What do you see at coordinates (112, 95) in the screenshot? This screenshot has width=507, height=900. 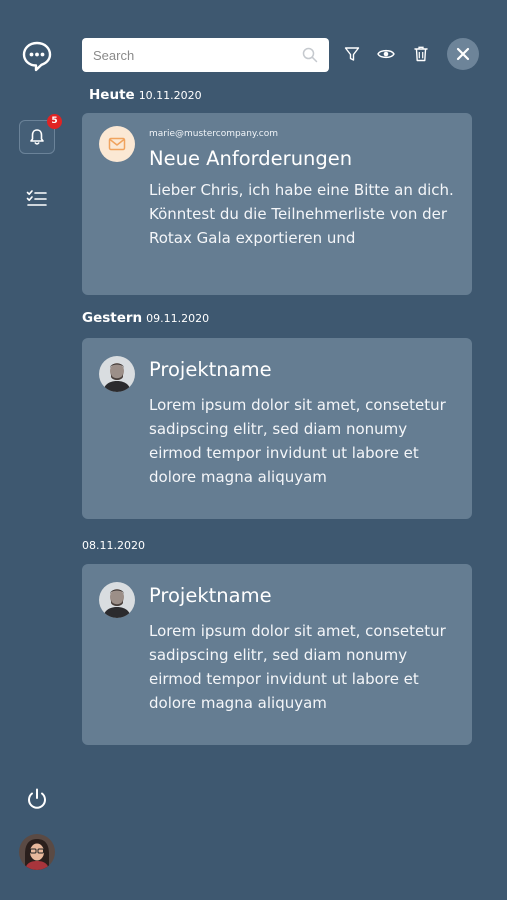 I see `date-group-day: Heute` at bounding box center [112, 95].